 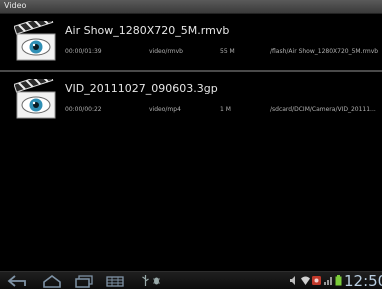 What do you see at coordinates (292, 280) in the screenshot?
I see `volume-icon` at bounding box center [292, 280].